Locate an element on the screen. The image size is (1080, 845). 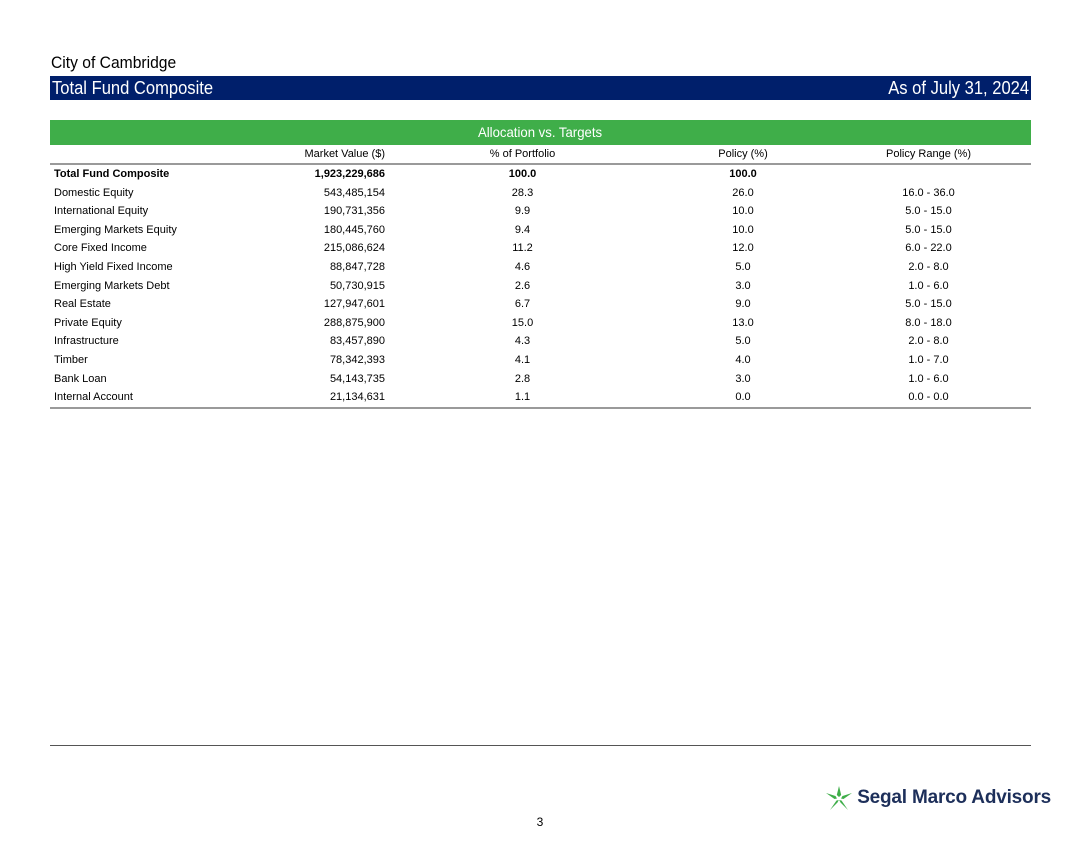
row-policy: 0.0 is located at coordinates (743, 398).